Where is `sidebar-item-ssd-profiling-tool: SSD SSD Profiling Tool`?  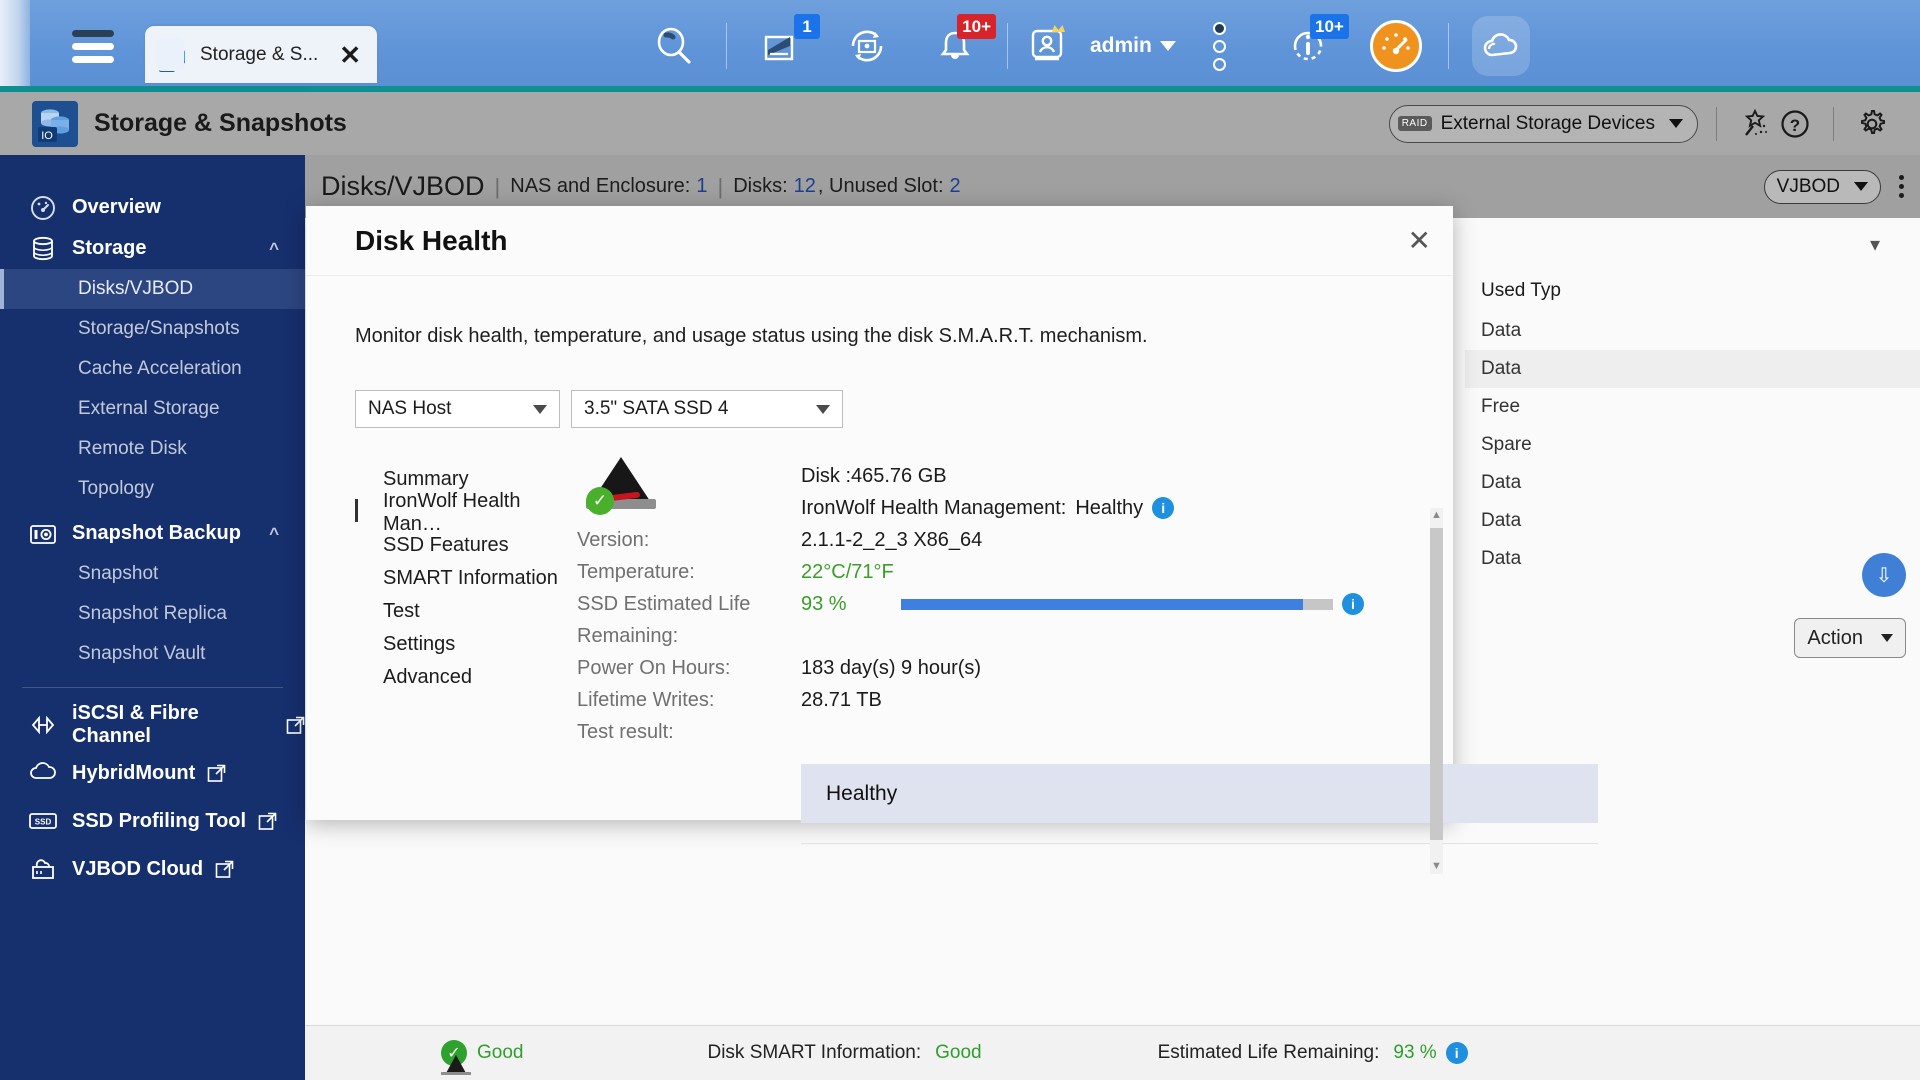
sidebar-item-ssd-profiling-tool: SSD SSD Profiling Tool is located at coordinates (152, 821).